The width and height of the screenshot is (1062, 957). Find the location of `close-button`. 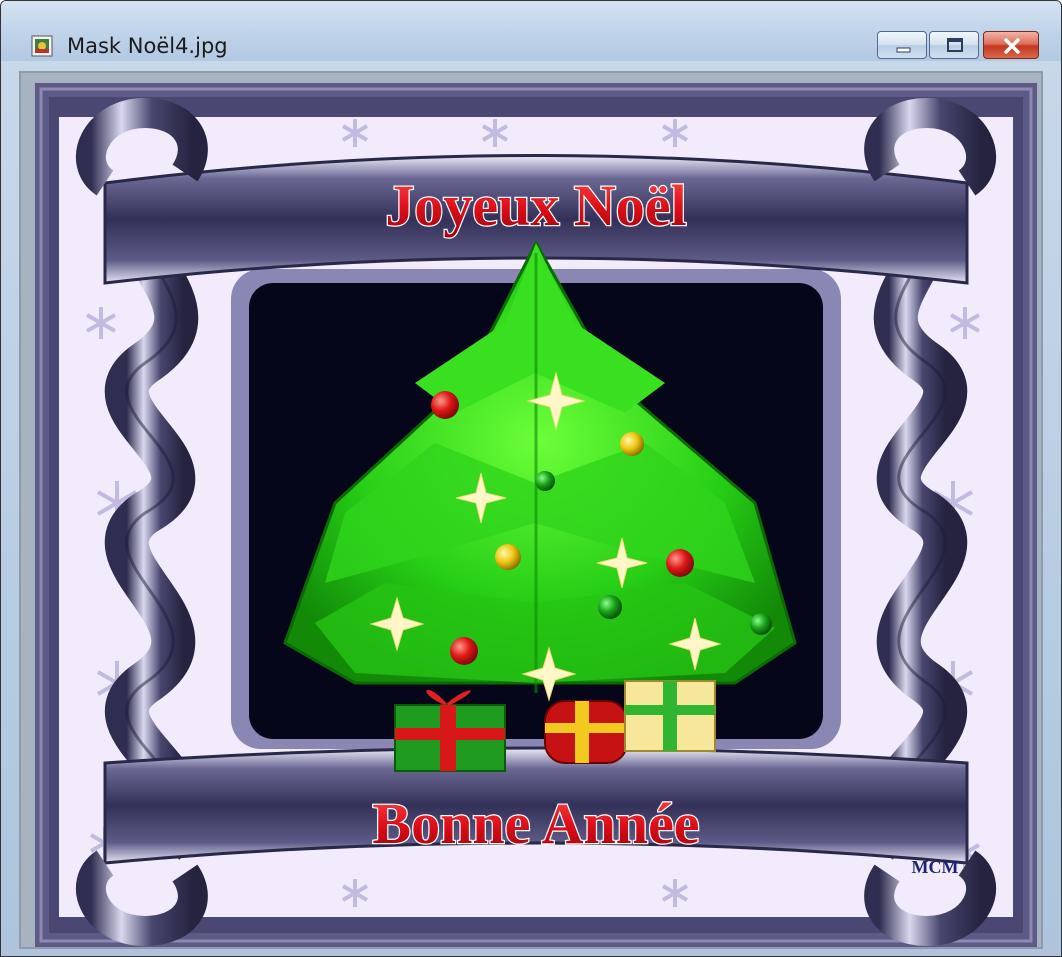

close-button is located at coordinates (1011, 45).